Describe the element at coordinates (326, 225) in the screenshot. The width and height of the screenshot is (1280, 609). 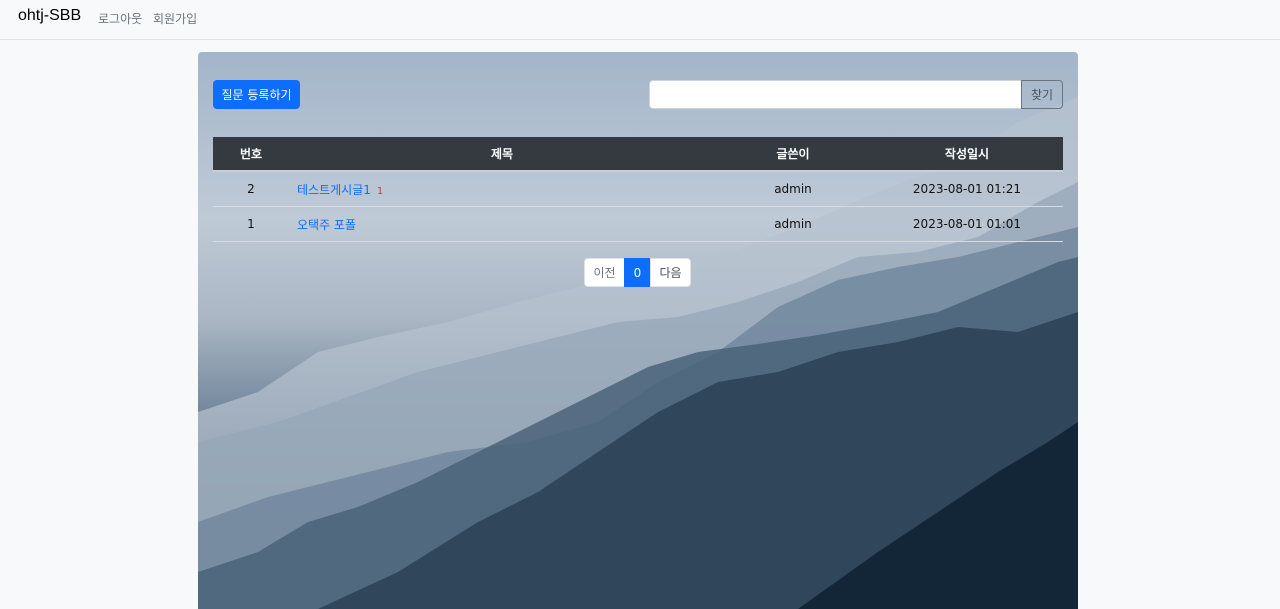
I see `question-subject-link: 오택주 포폴` at that location.